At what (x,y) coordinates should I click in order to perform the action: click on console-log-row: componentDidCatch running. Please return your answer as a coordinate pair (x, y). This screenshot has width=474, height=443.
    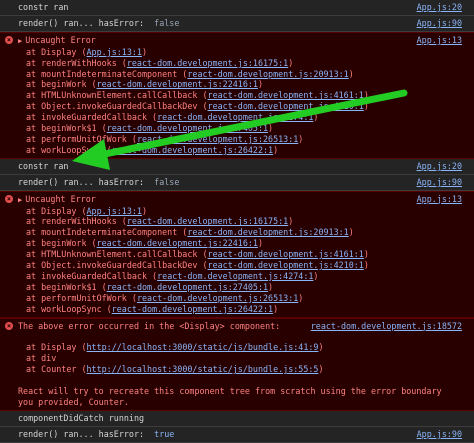
    Looking at the image, I should click on (237, 418).